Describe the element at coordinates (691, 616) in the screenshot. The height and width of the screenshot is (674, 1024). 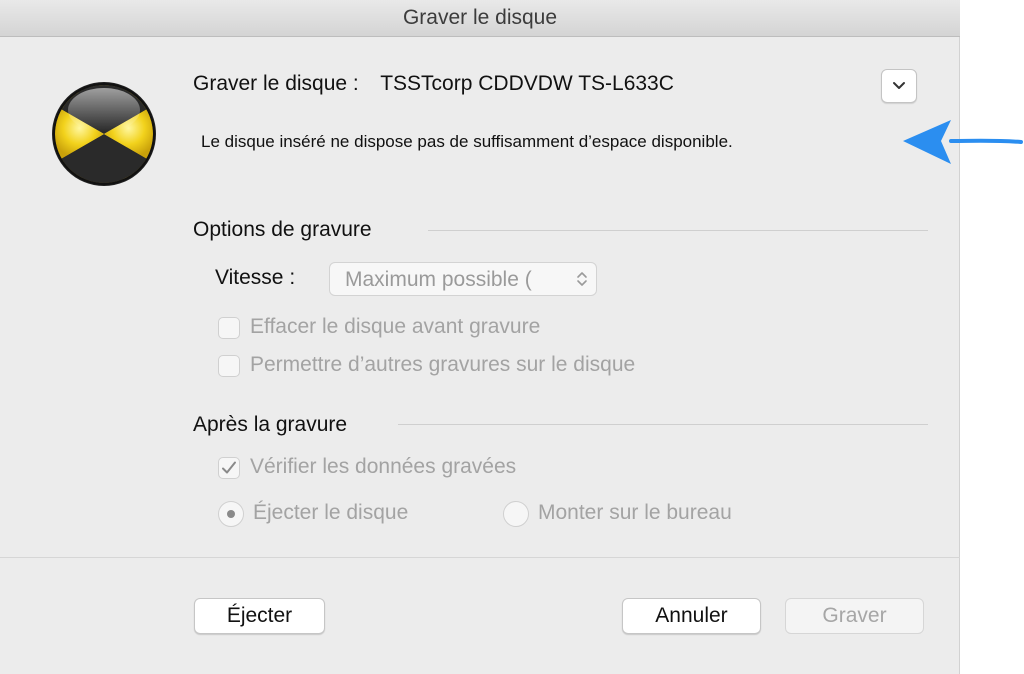
I see `cancel-button: Annuler` at that location.